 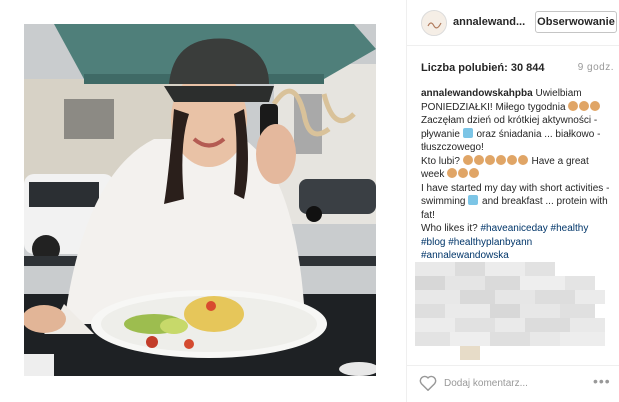 I want to click on avatar-signature-icon, so click(x=434, y=23).